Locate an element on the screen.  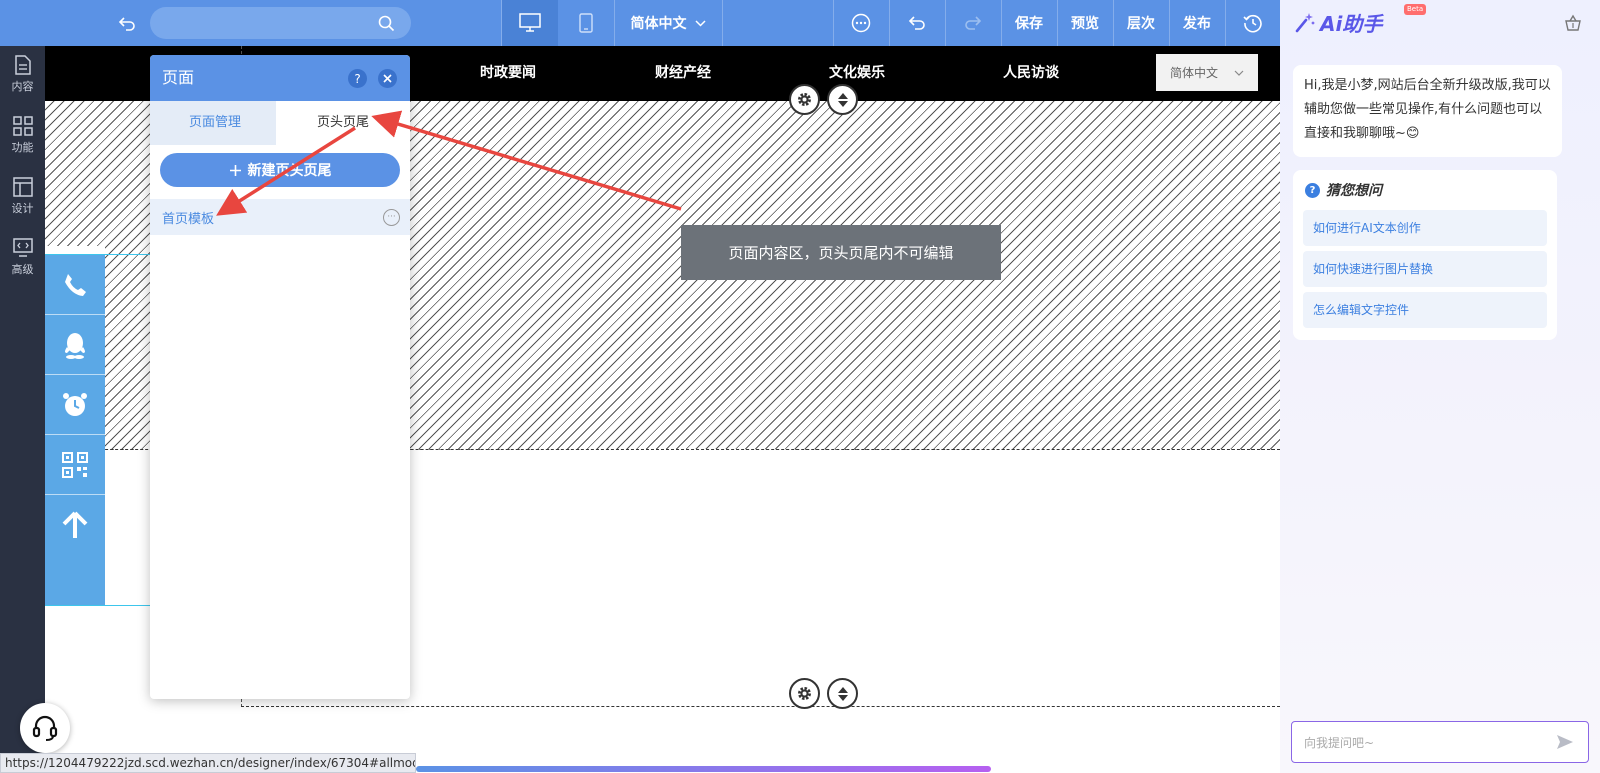
header-settings-button is located at coordinates (804, 99).